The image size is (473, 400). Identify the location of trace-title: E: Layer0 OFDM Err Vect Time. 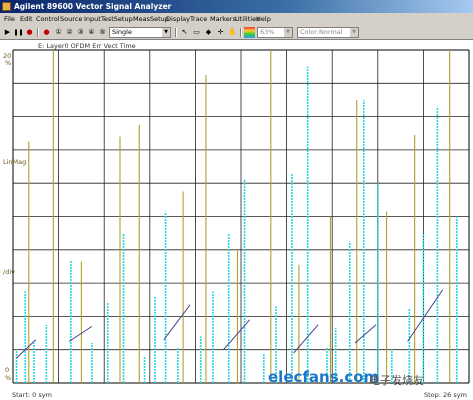
(87, 46).